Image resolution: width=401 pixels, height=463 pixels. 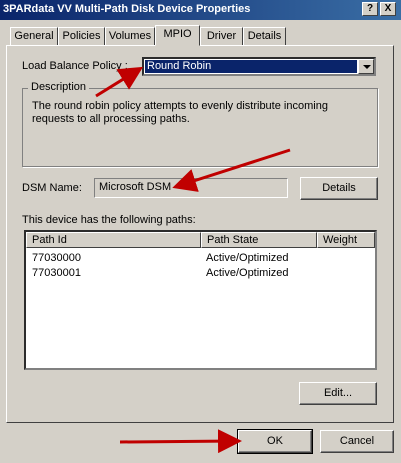 What do you see at coordinates (119, 82) in the screenshot?
I see `arrow-to-load-balance` at bounding box center [119, 82].